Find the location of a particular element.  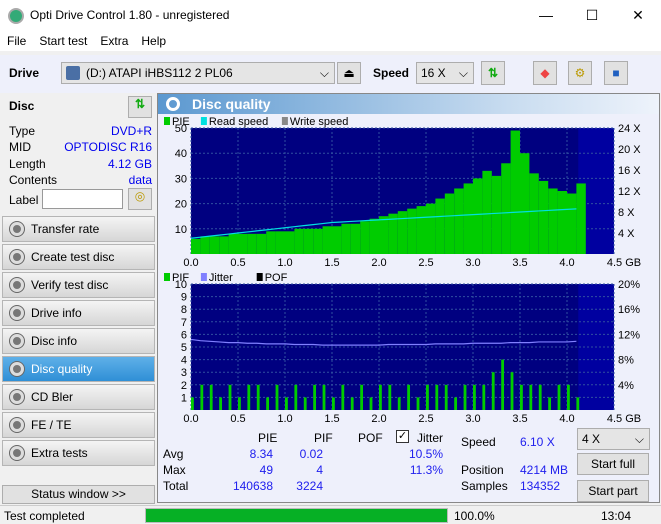

nav-create-test-disc: Create test disc is located at coordinates (78, 257).